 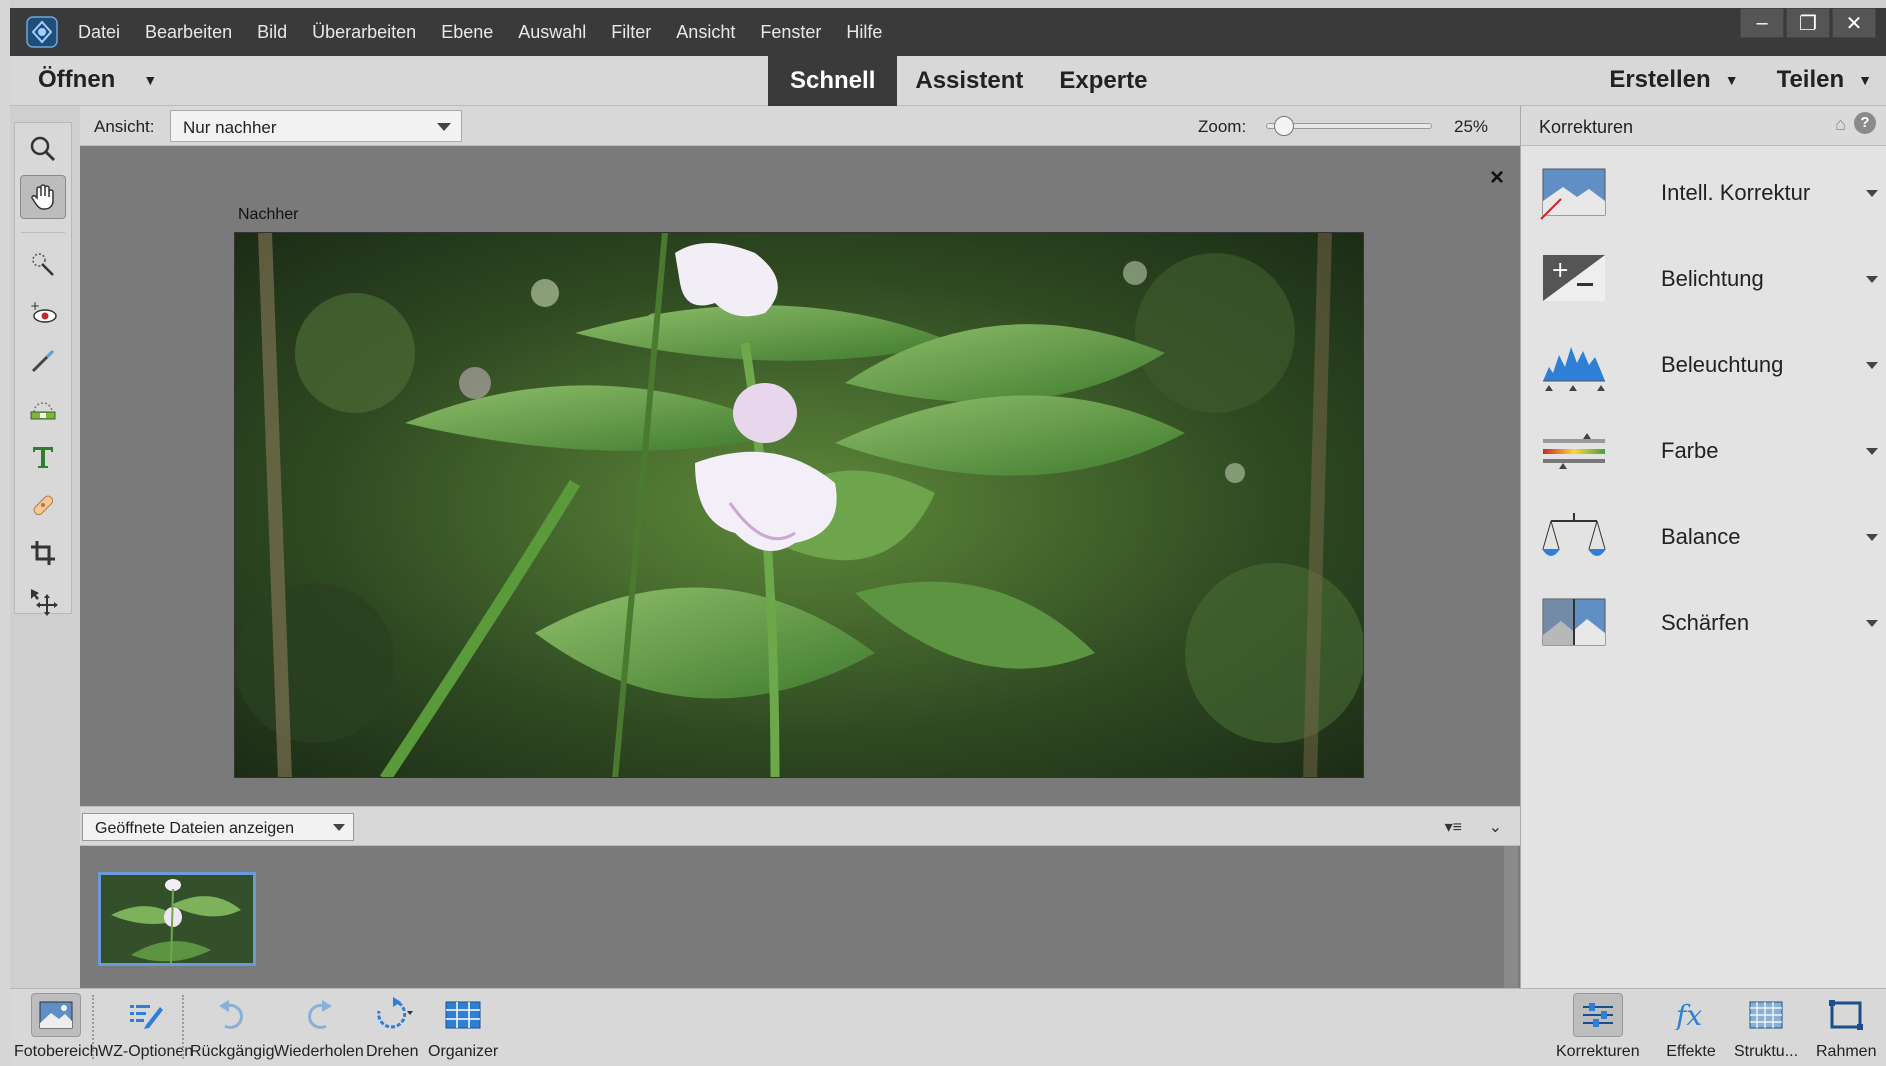 What do you see at coordinates (56, 1015) in the screenshot?
I see `photo-bin-icon` at bounding box center [56, 1015].